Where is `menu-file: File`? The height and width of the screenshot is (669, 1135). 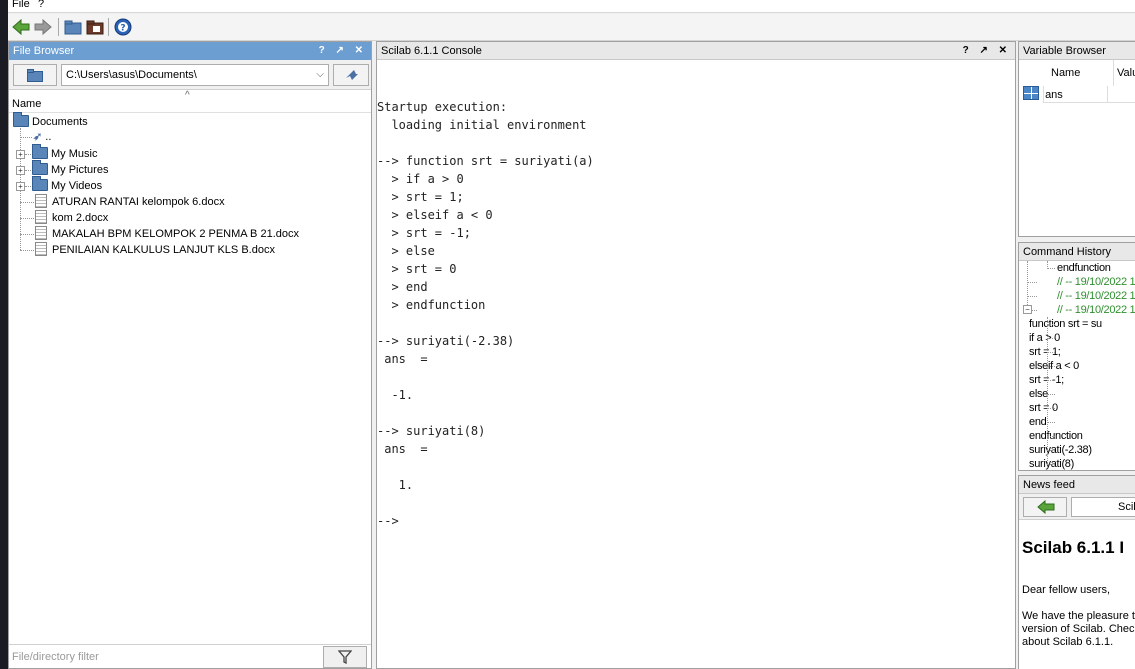
menu-file: File is located at coordinates (21, 5).